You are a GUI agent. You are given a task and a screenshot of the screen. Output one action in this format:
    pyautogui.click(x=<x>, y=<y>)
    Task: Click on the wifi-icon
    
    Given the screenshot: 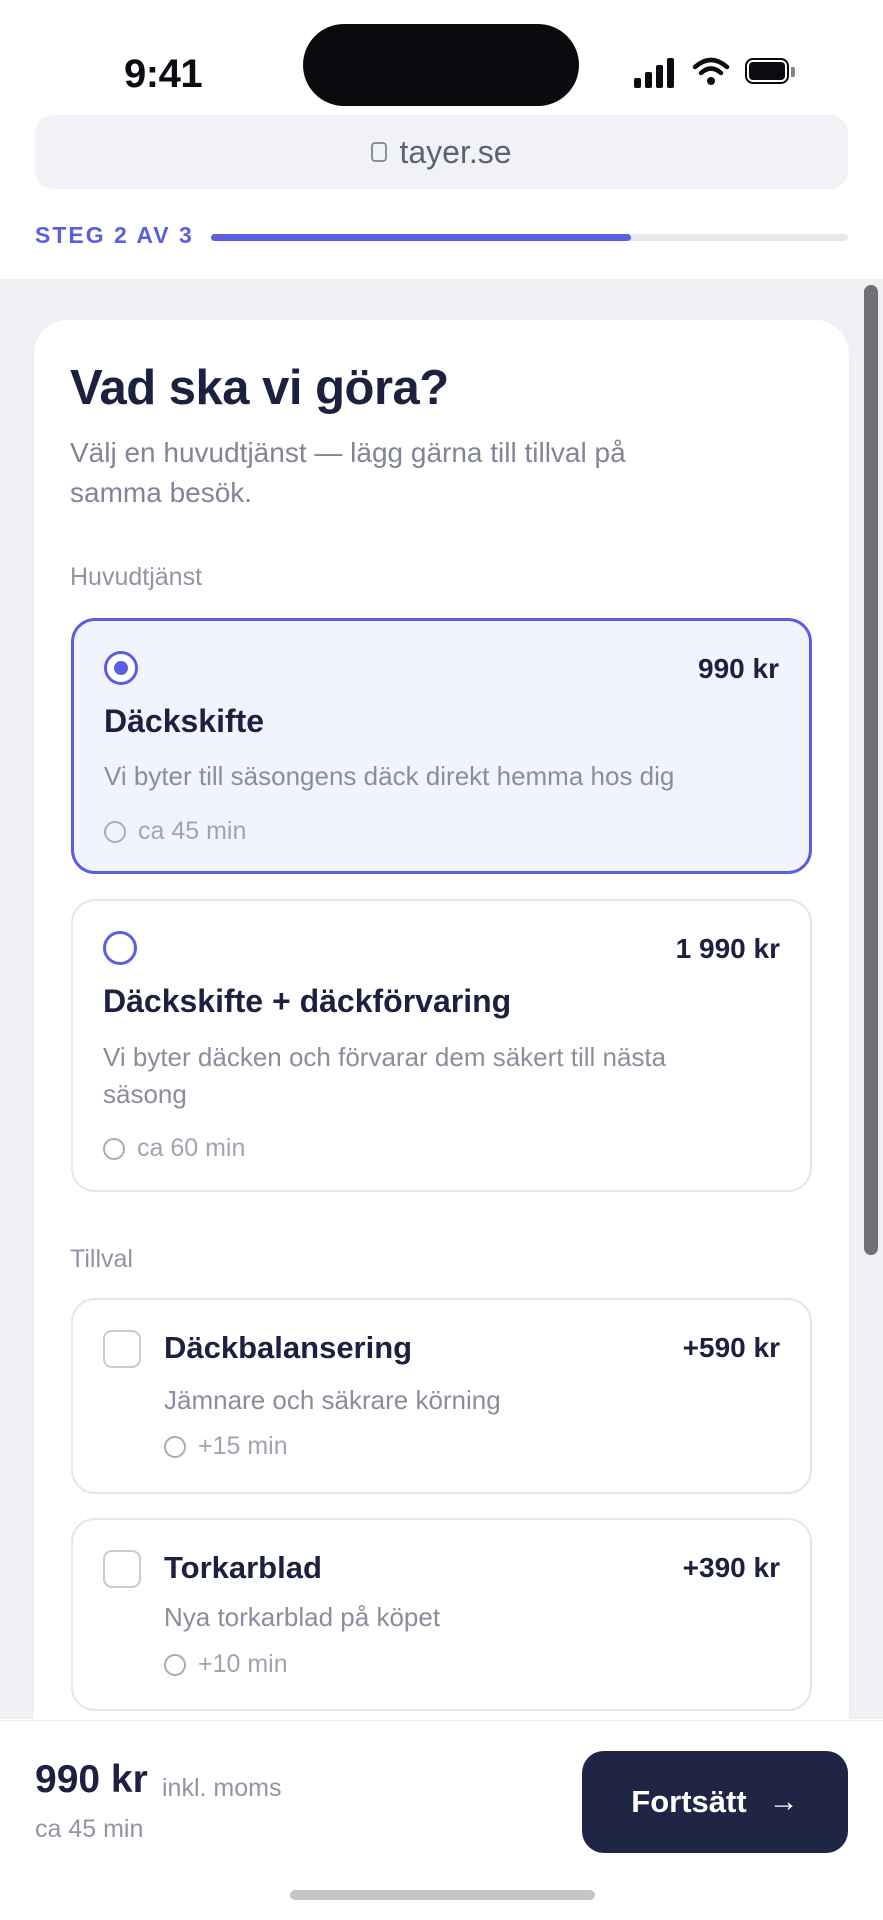 What is the action you would take?
    pyautogui.click(x=711, y=71)
    